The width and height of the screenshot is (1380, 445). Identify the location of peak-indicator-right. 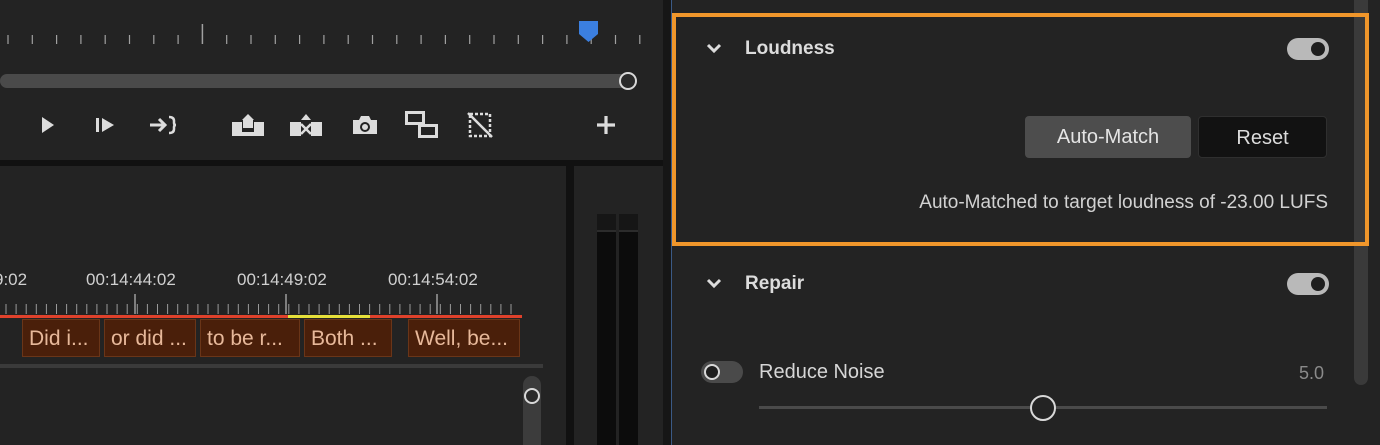
(628, 223).